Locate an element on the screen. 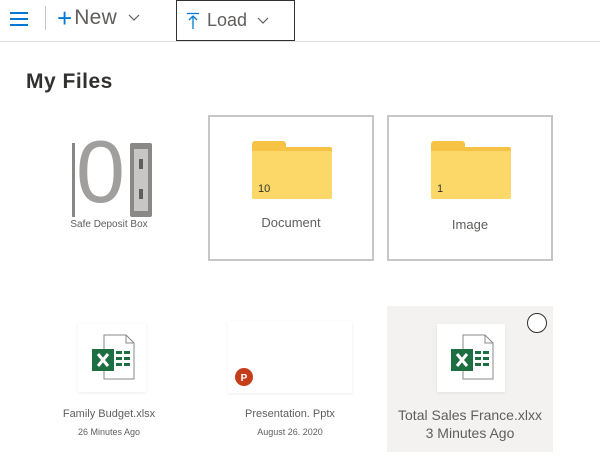  hamburger-menu-icon is located at coordinates (19, 19).